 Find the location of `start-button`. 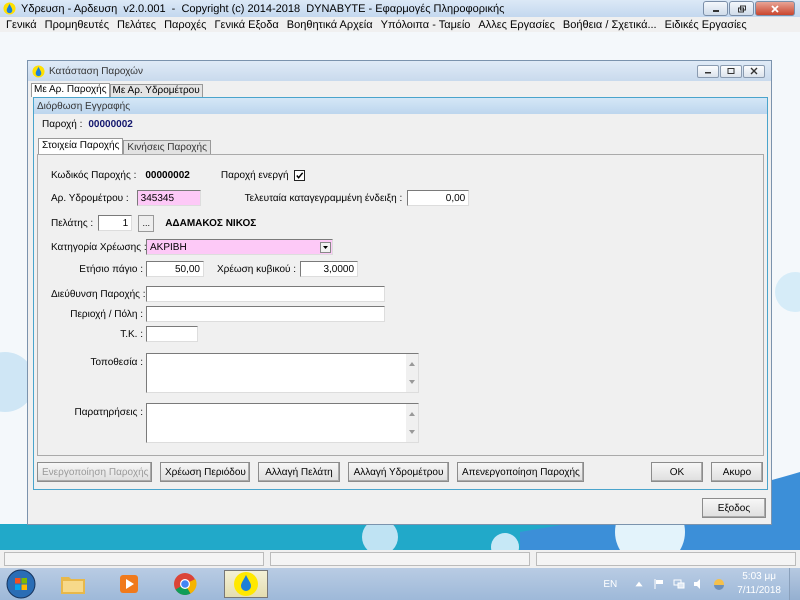

start-button is located at coordinates (21, 584).